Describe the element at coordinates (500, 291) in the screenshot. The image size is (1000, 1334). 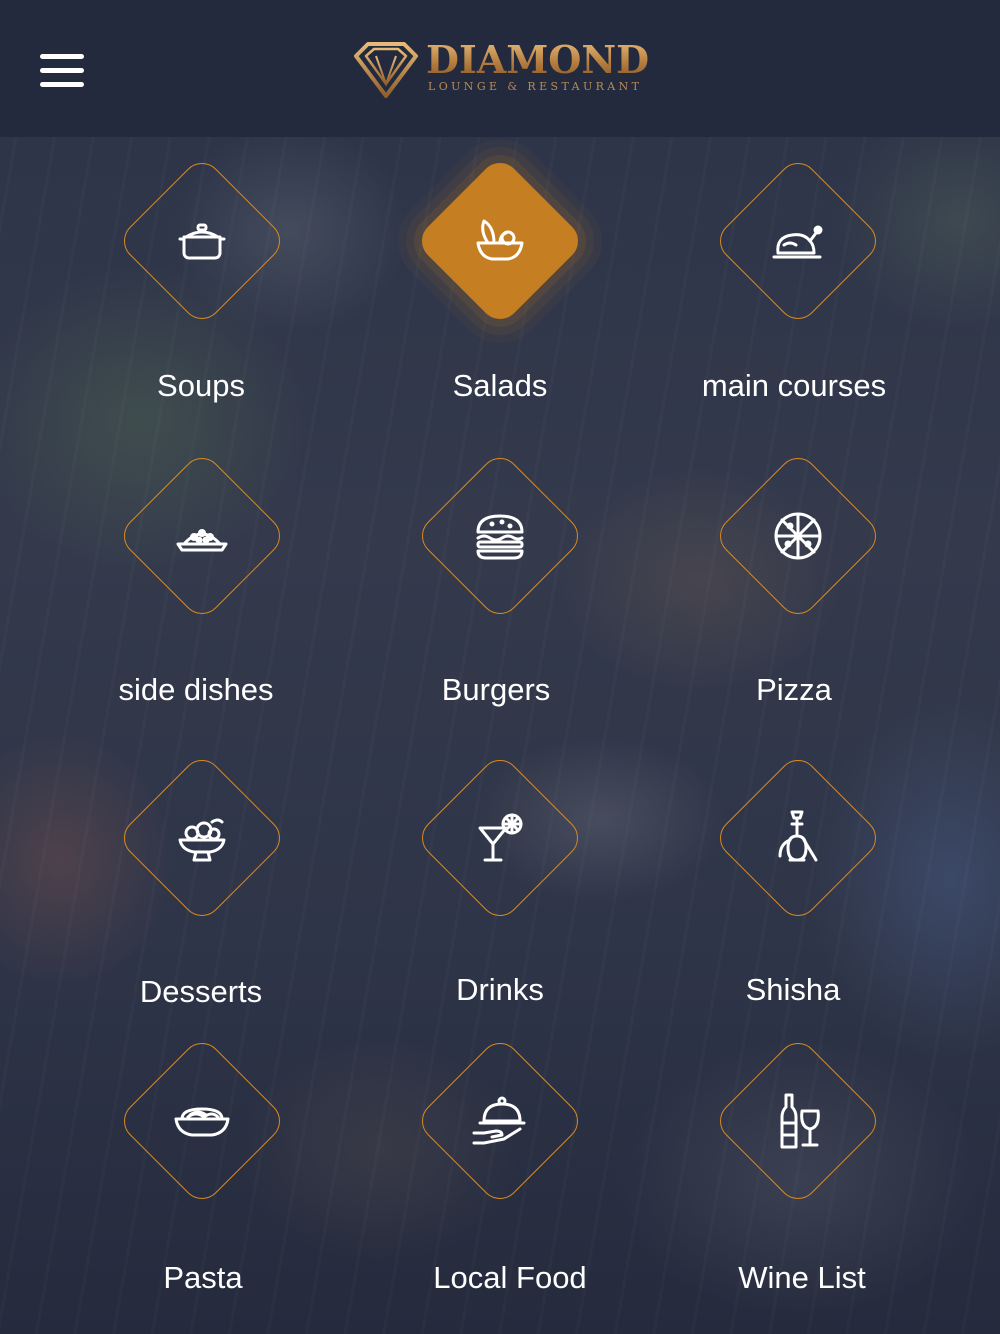
I see `category-salads: Salads` at that location.